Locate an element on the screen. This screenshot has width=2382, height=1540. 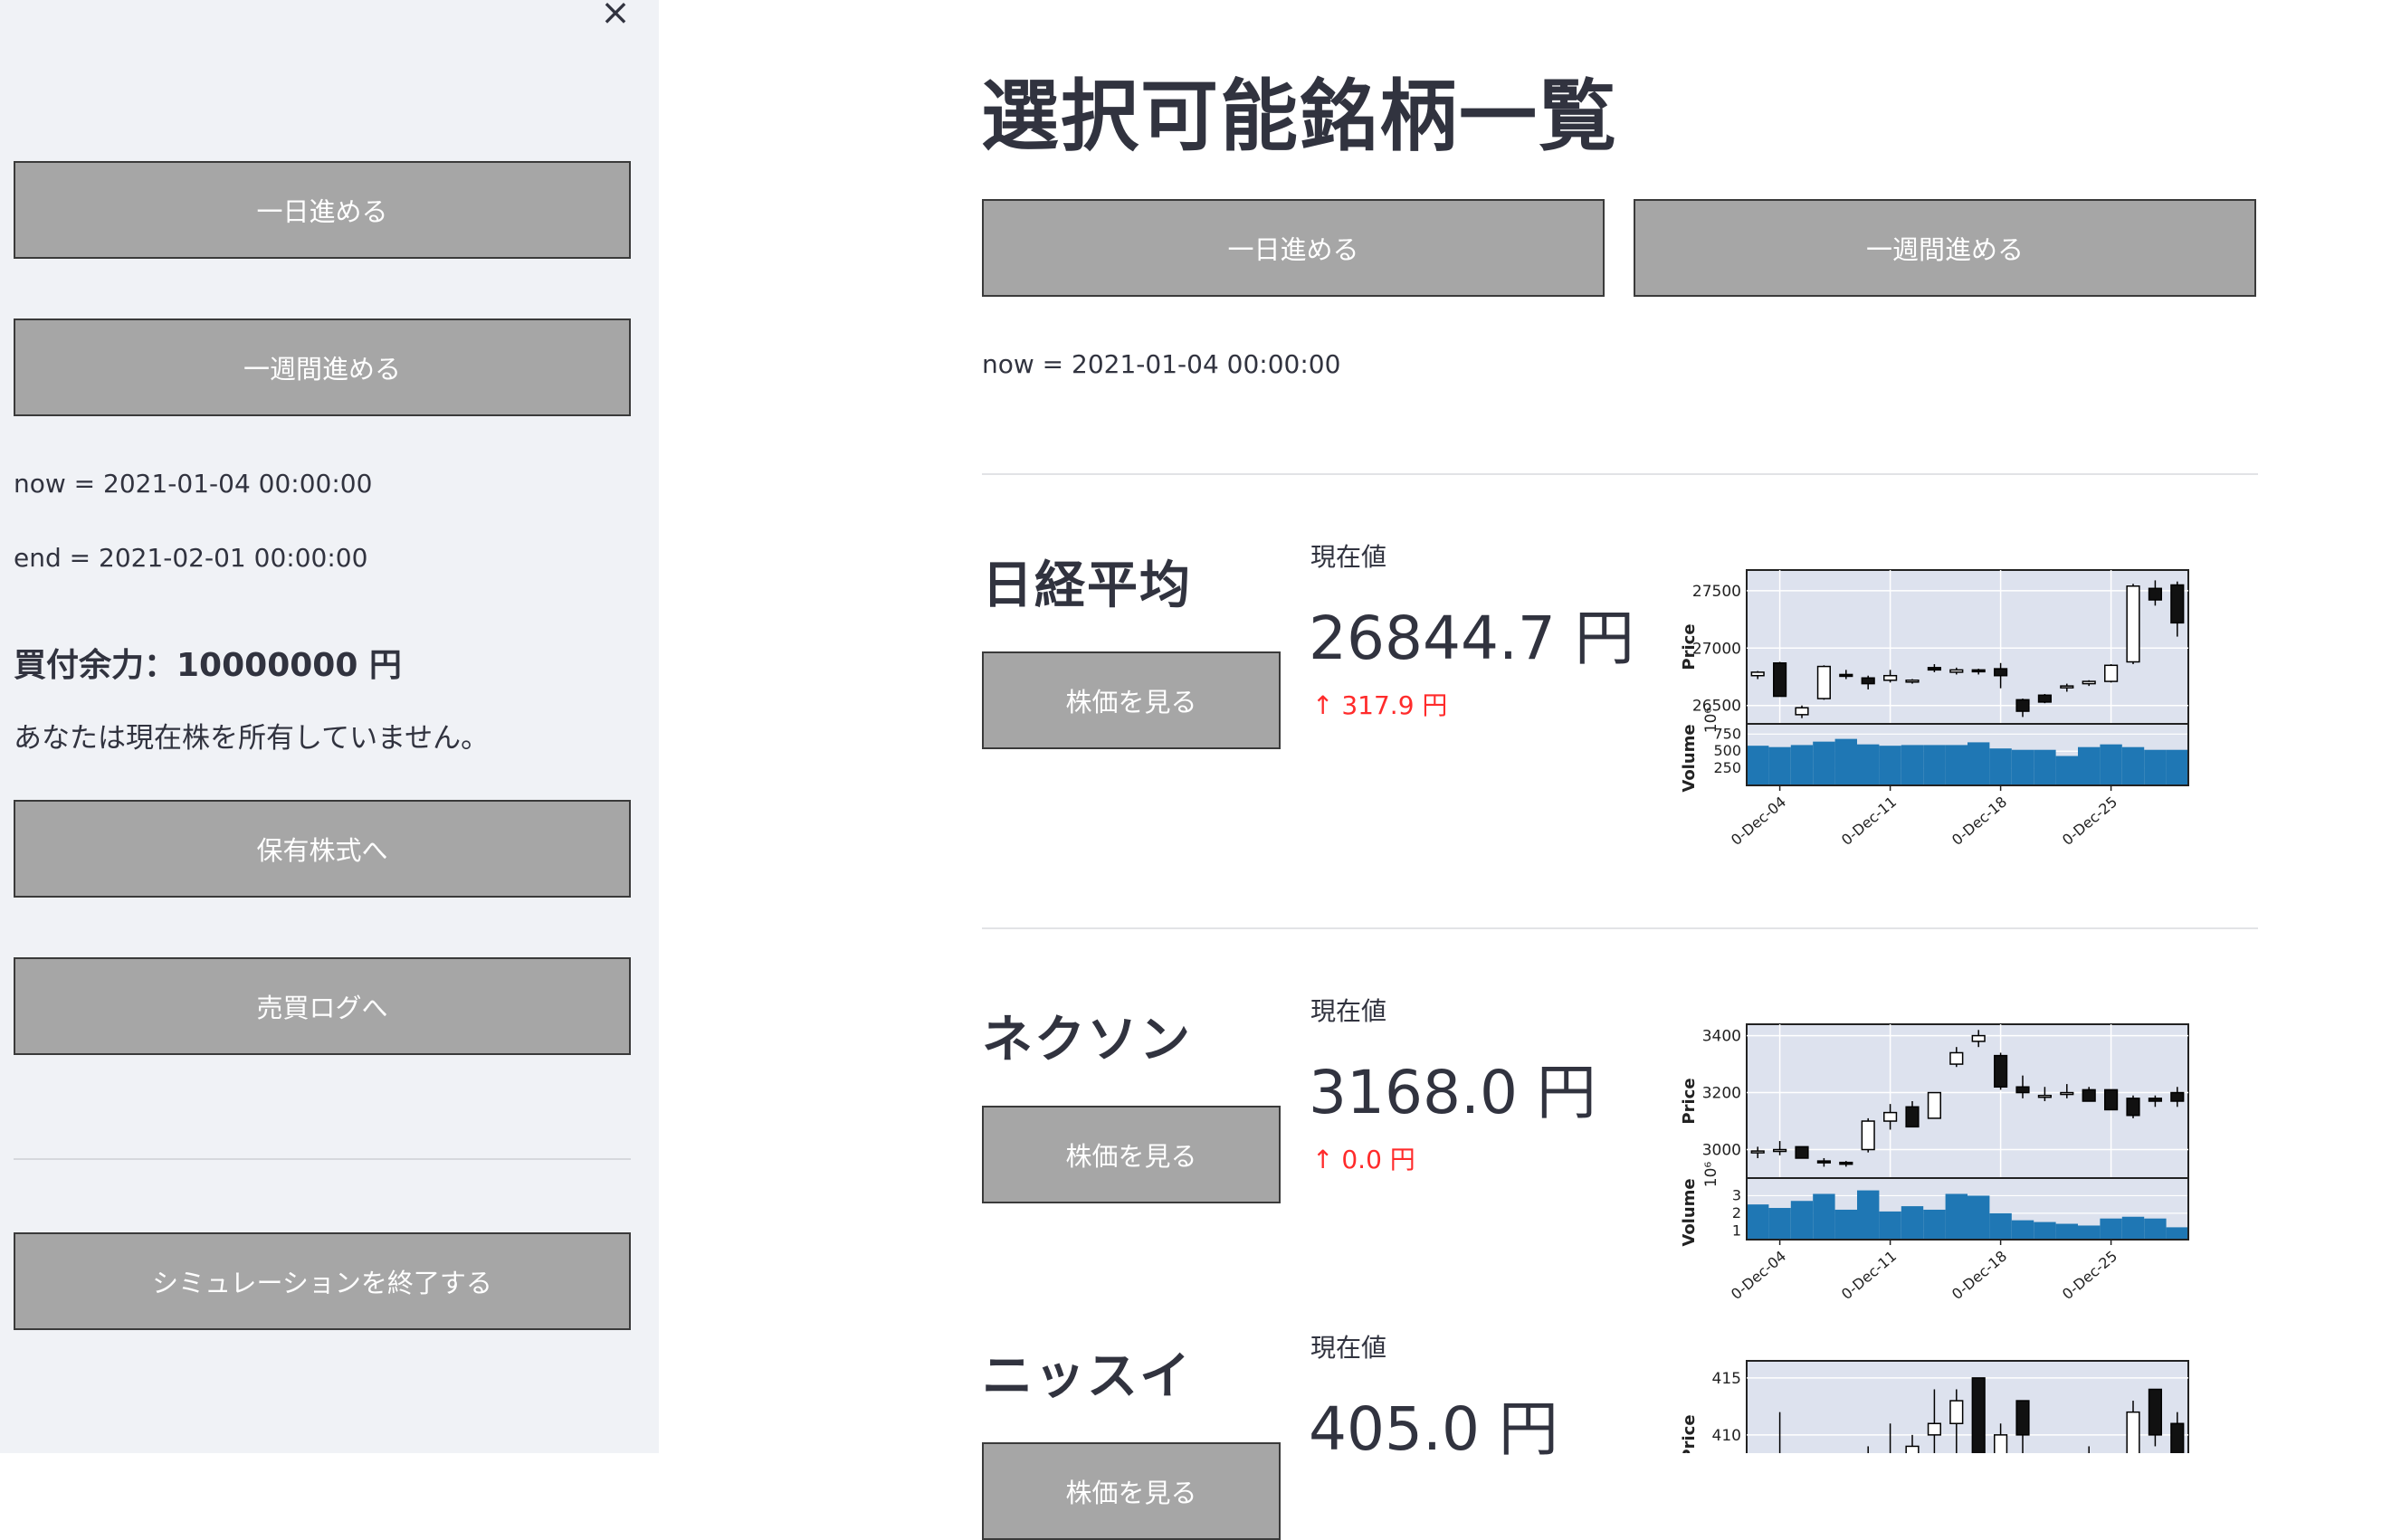
x-tick-label: 0-Dec-25 is located at coordinates (2089, 822).